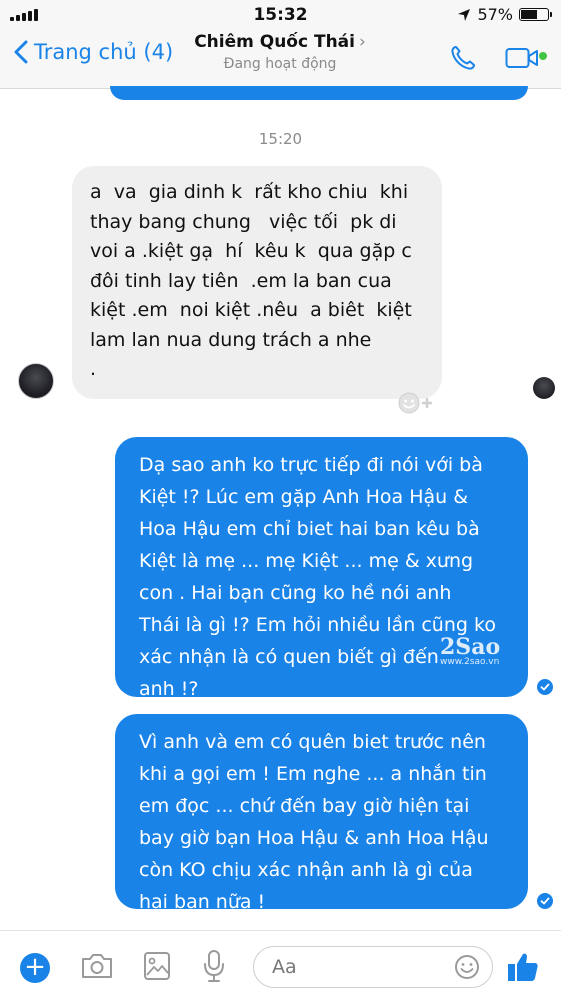 Image resolution: width=561 pixels, height=1001 pixels. Describe the element at coordinates (202, 902) in the screenshot. I see `message-line: hai bạn nữa !` at that location.